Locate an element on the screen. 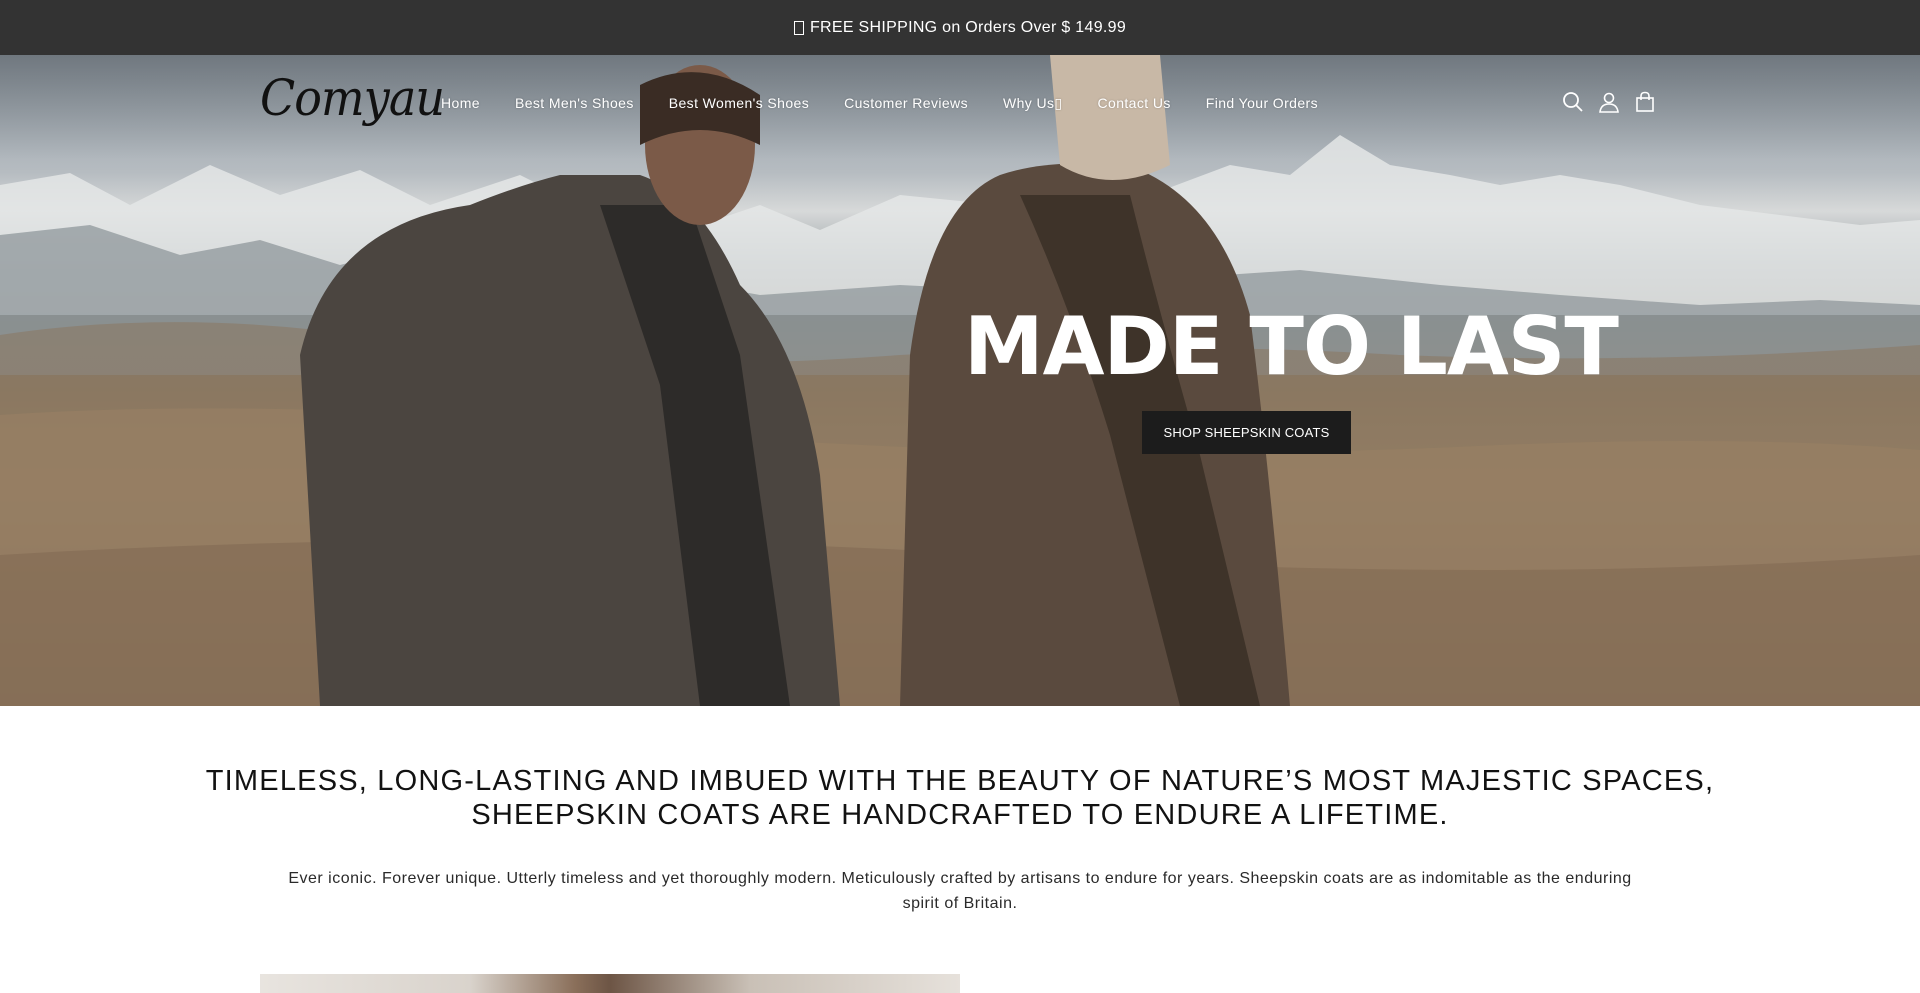  nav-home: Home is located at coordinates (460, 103).